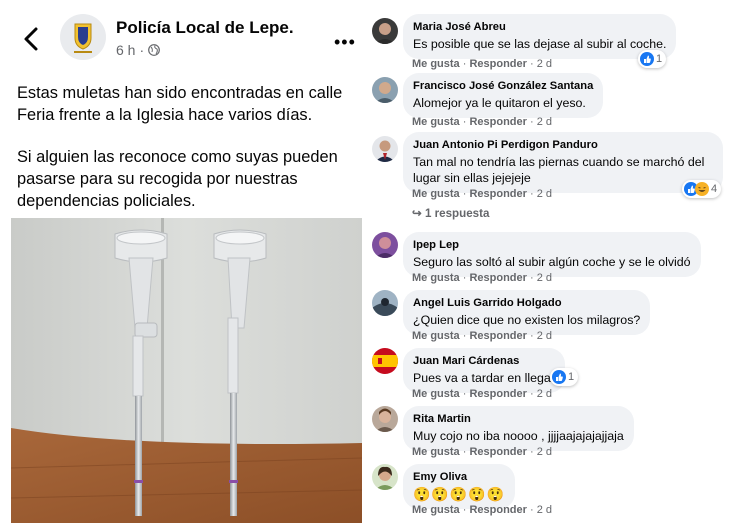 The width and height of the screenshot is (733, 523). I want to click on comment-author: Juan Antonio Pi Perdigon Panduro, so click(563, 145).